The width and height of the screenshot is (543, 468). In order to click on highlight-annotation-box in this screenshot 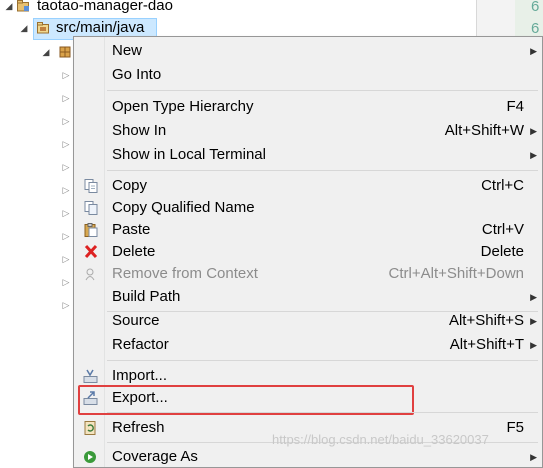, I will do `click(246, 400)`.